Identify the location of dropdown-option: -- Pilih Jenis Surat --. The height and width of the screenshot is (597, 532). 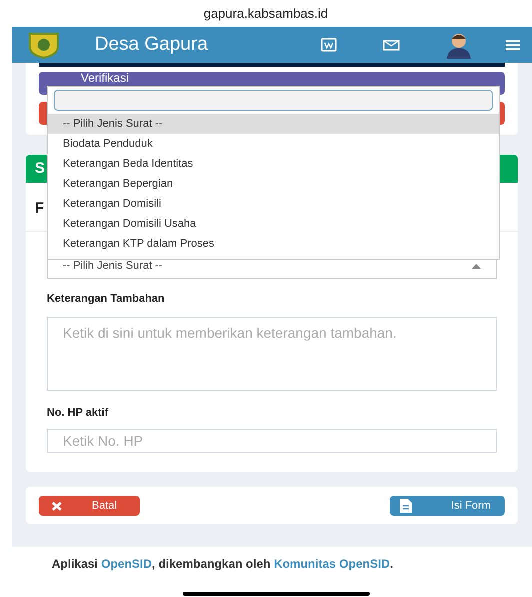
(273, 124).